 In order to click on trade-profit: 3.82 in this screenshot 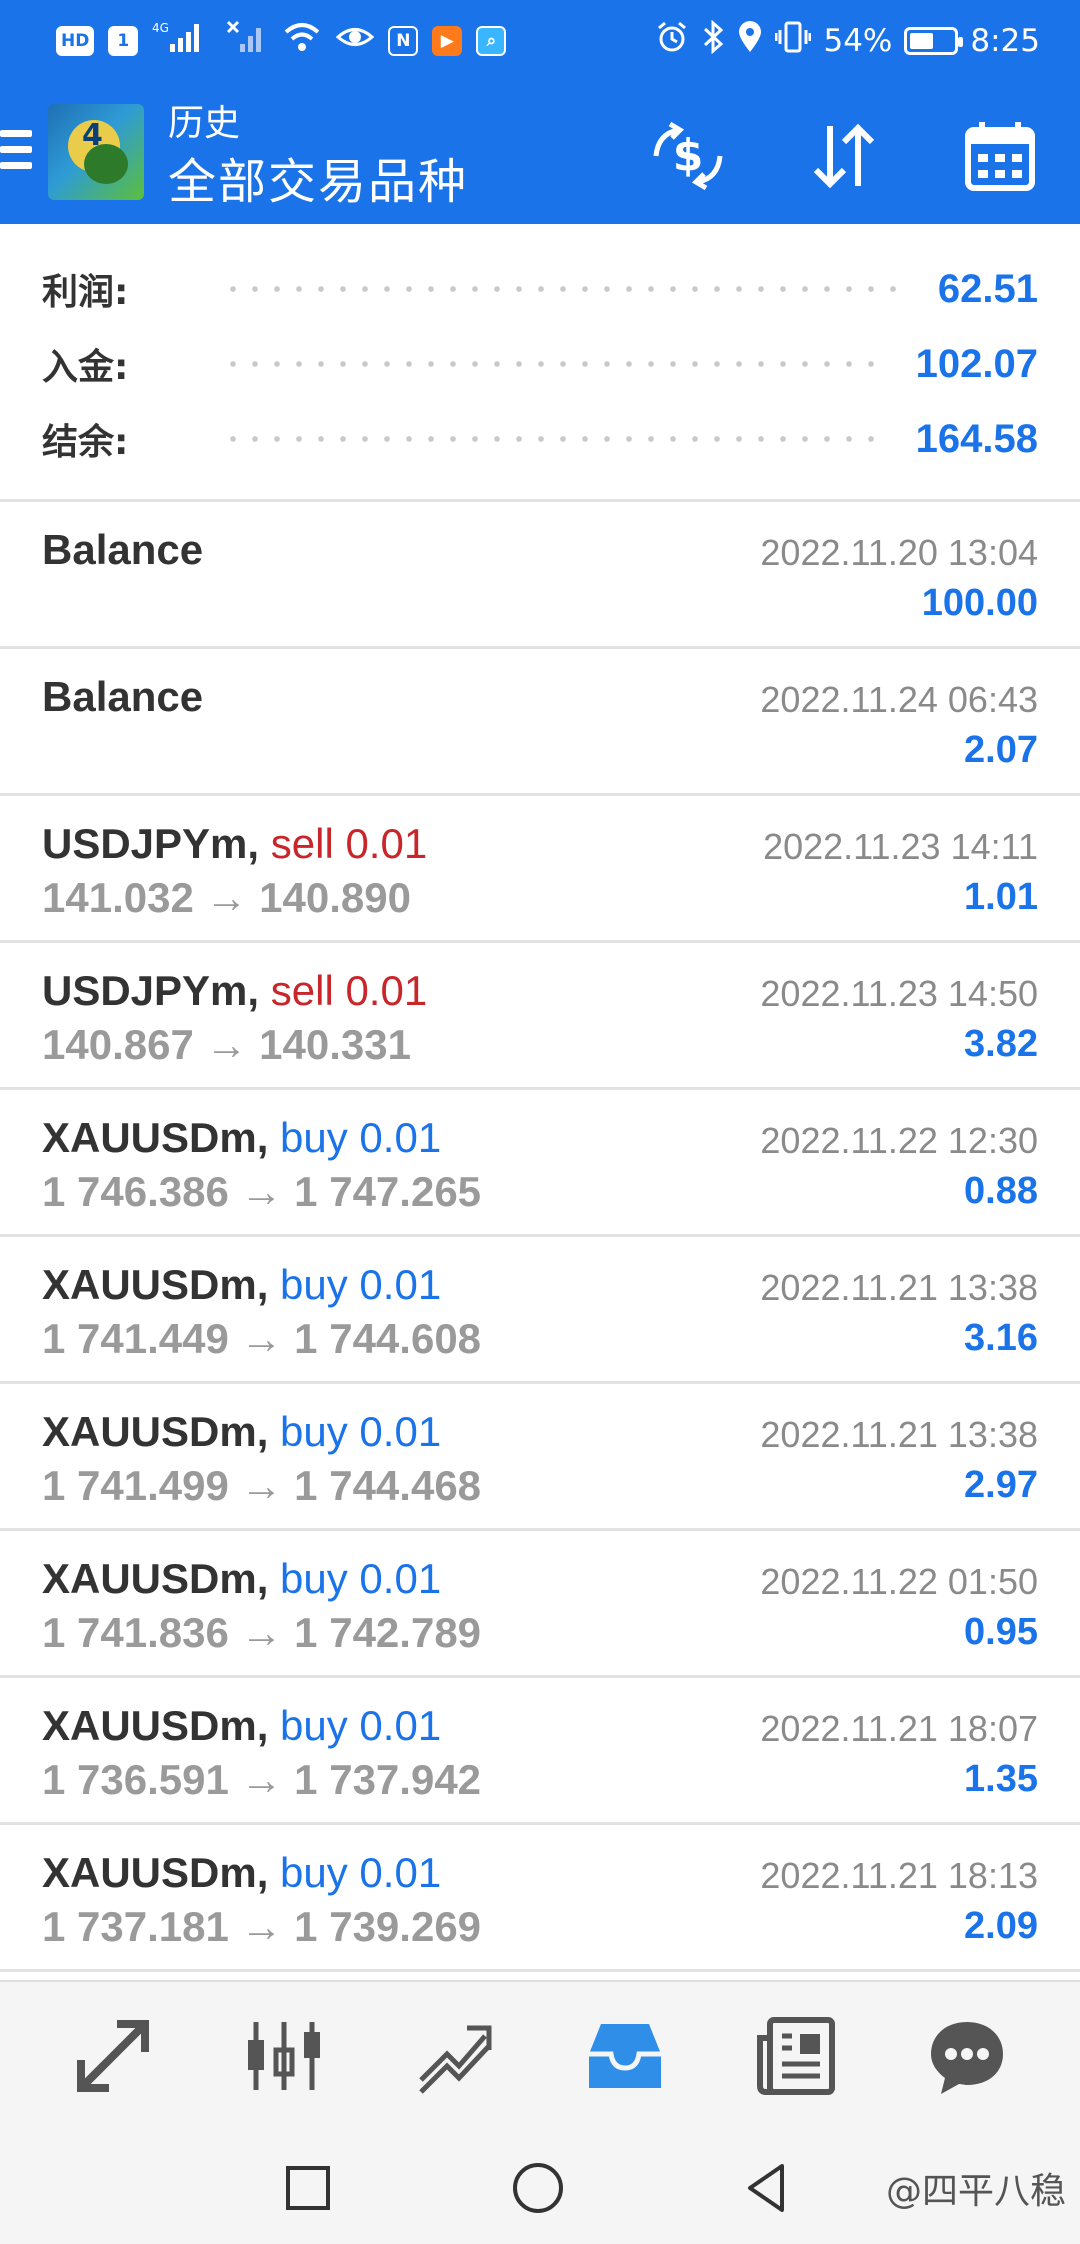, I will do `click(1001, 1044)`.